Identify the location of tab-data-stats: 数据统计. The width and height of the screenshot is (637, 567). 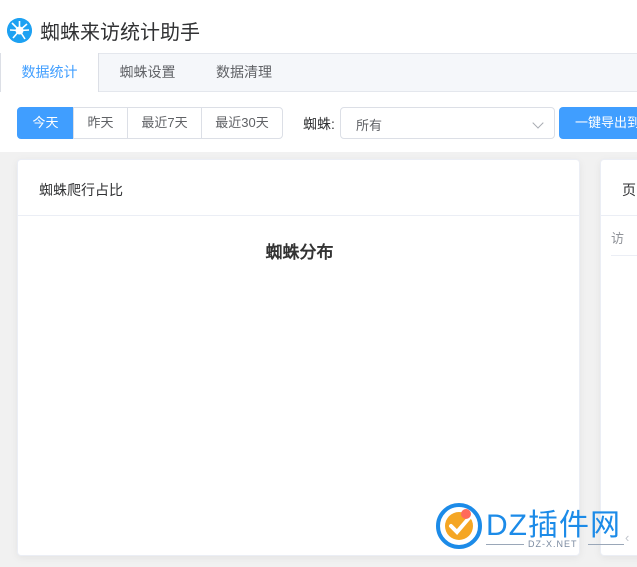
(49, 73).